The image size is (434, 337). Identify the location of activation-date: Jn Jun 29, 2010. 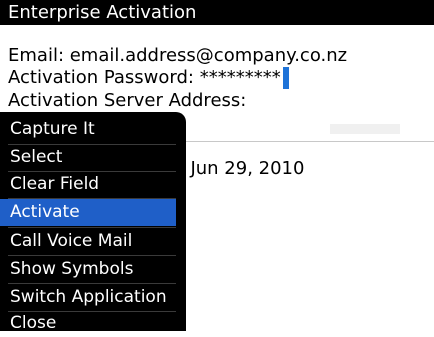
(236, 169).